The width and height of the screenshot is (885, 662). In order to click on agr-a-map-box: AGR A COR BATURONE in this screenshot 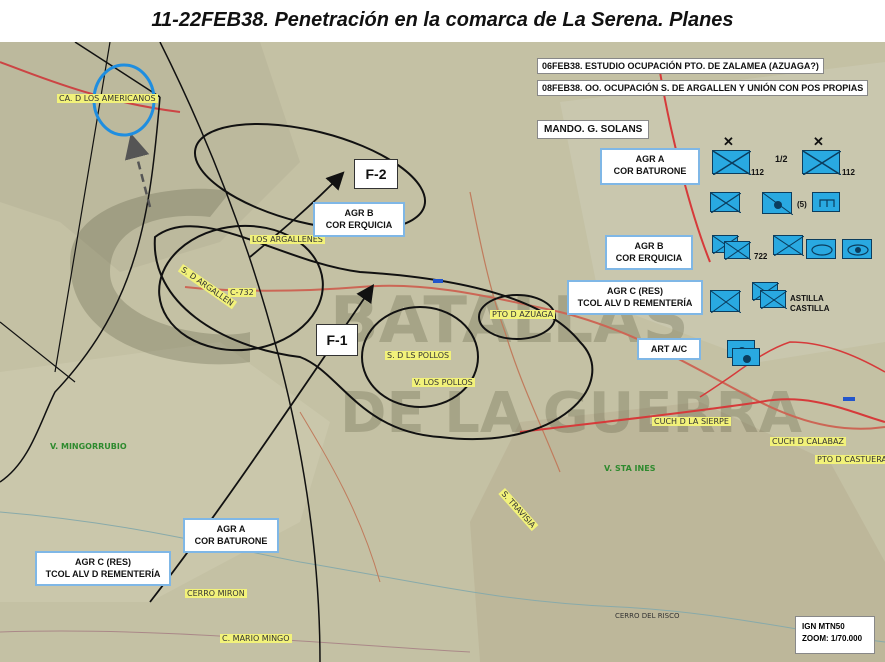, I will do `click(231, 535)`.